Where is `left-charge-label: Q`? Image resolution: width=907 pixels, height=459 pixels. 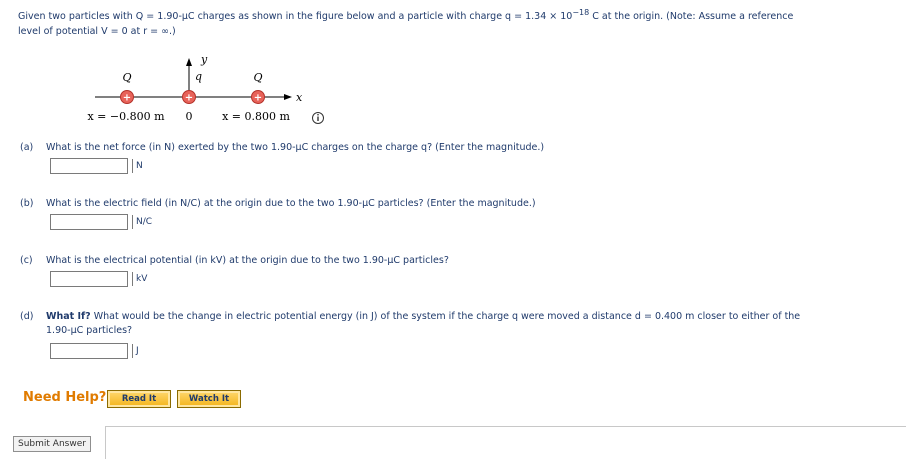 left-charge-label: Q is located at coordinates (126, 77).